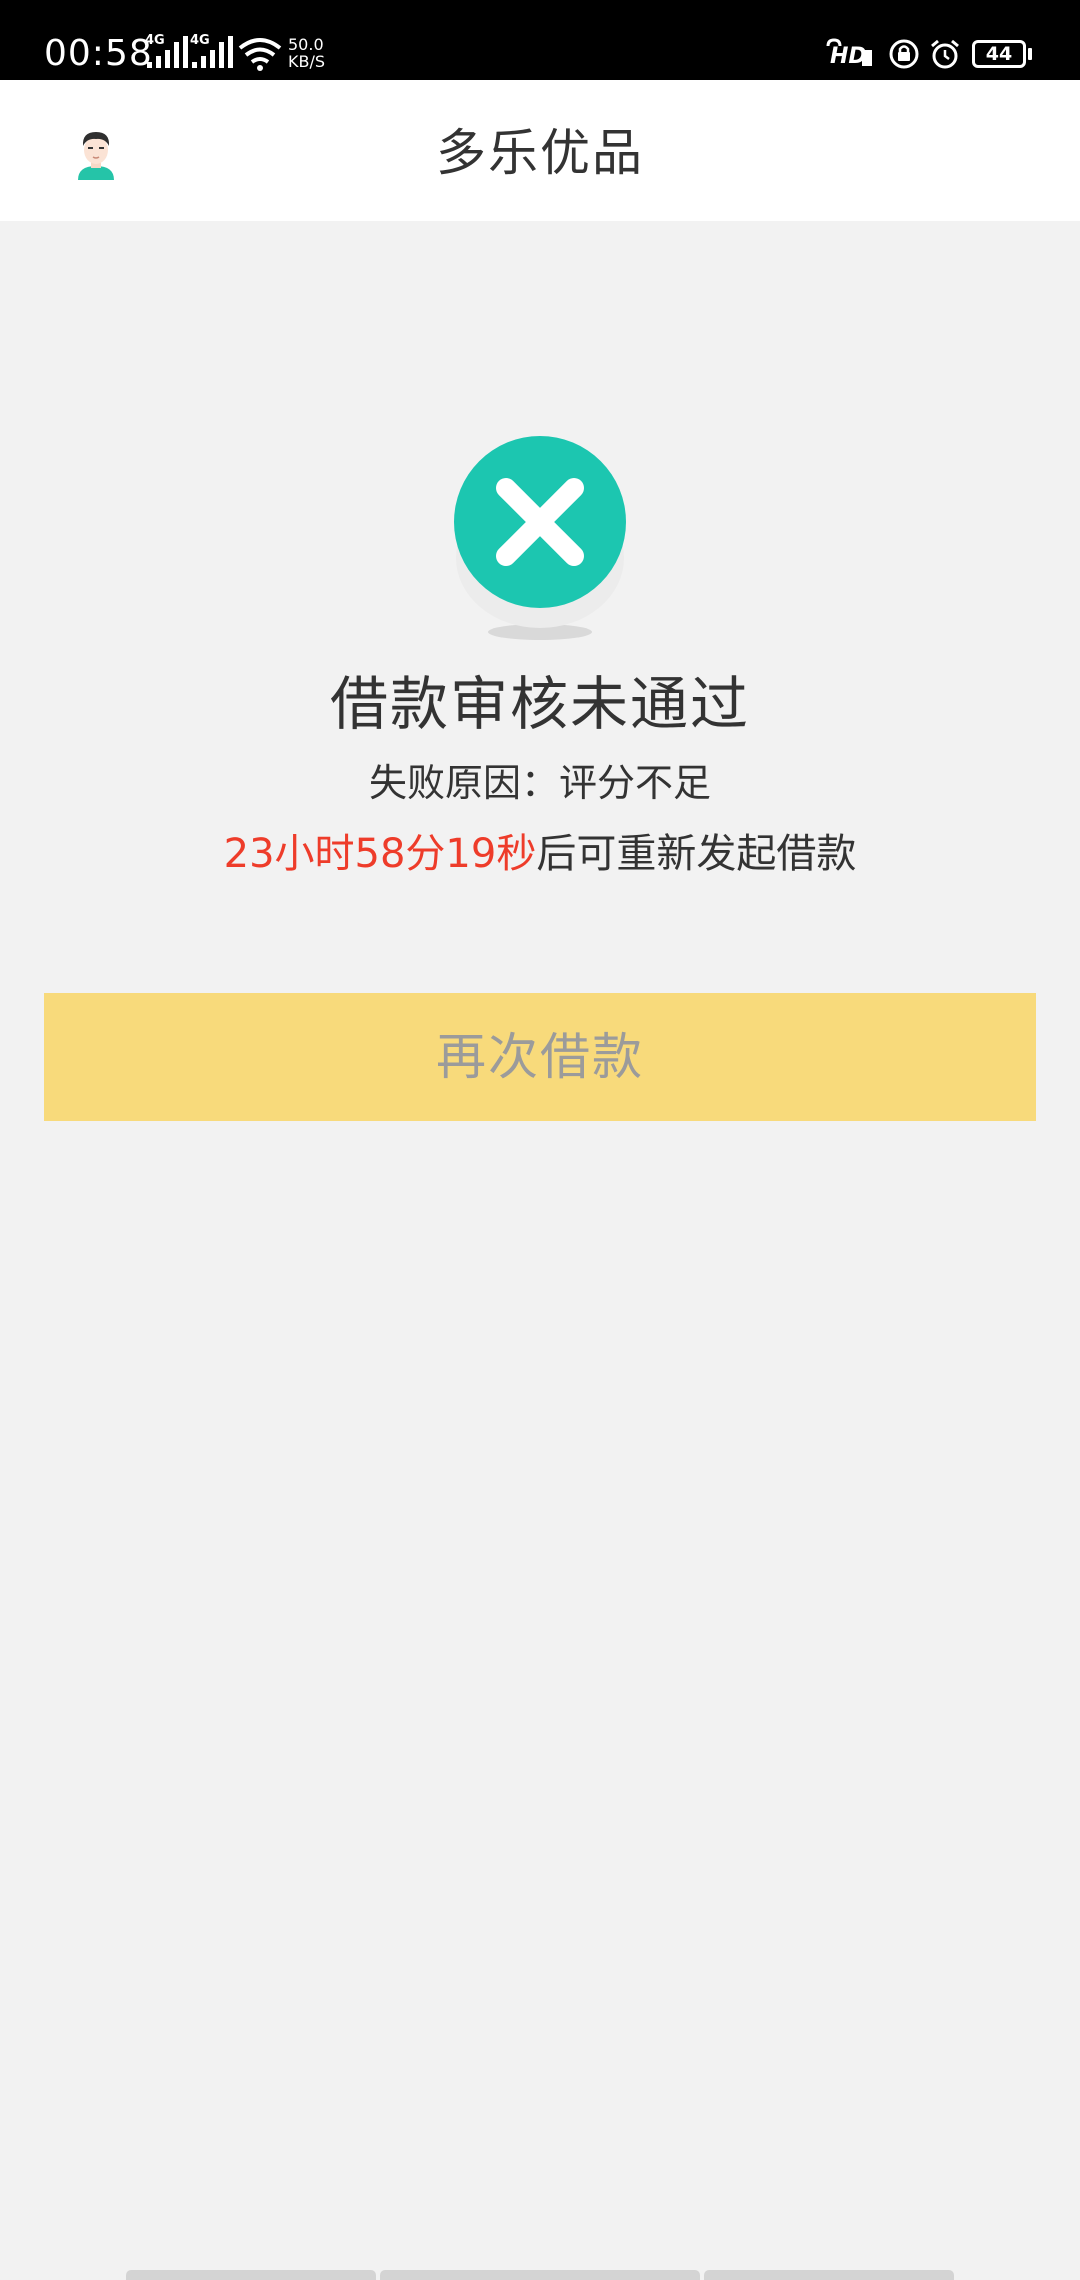 The image size is (1080, 2280). I want to click on net-speed: 50.0 KB/S, so click(314, 53).